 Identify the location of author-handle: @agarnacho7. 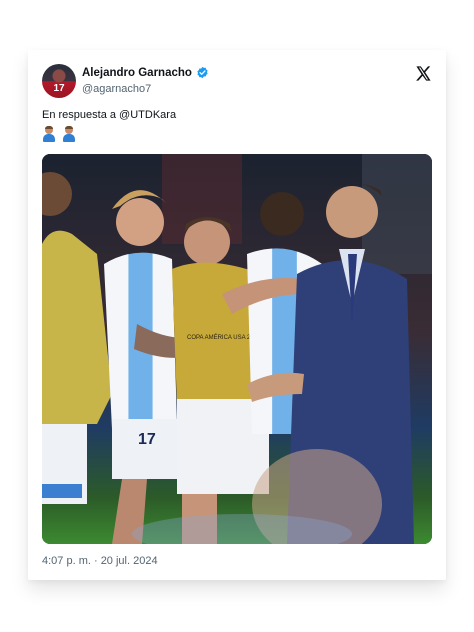
(116, 89).